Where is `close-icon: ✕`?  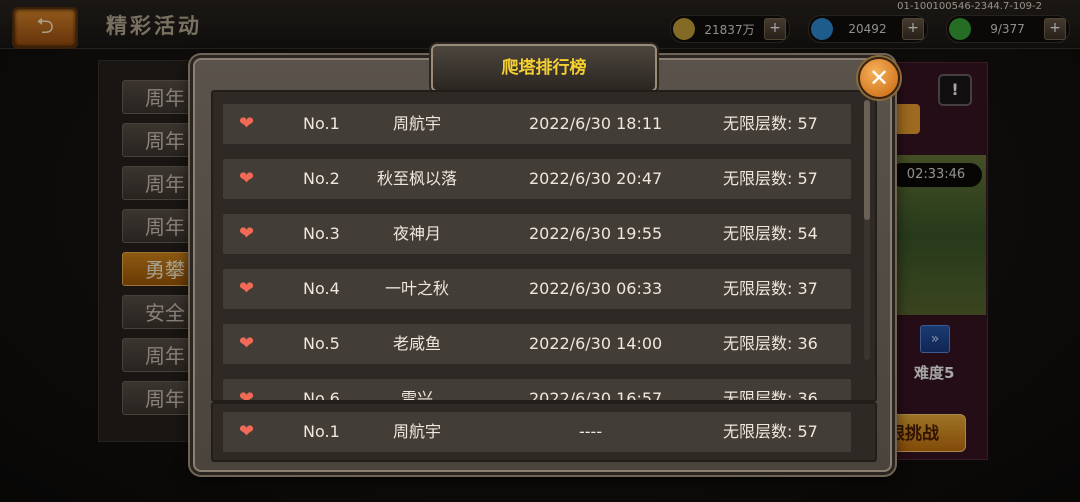 close-icon: ✕ is located at coordinates (879, 78).